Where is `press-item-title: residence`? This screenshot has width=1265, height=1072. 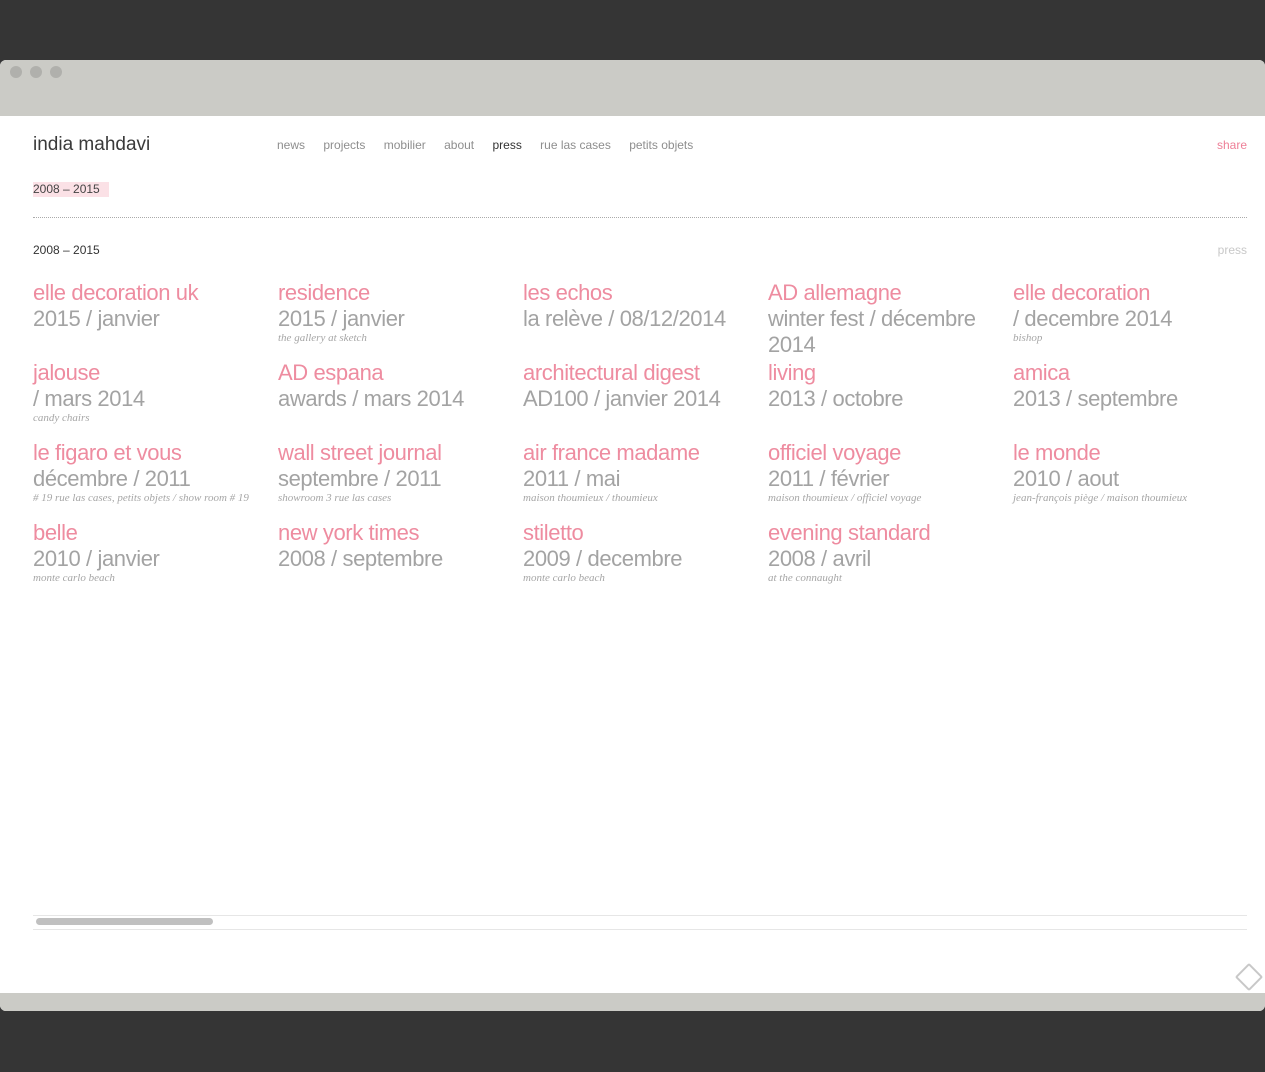
press-item-title: residence is located at coordinates (324, 292).